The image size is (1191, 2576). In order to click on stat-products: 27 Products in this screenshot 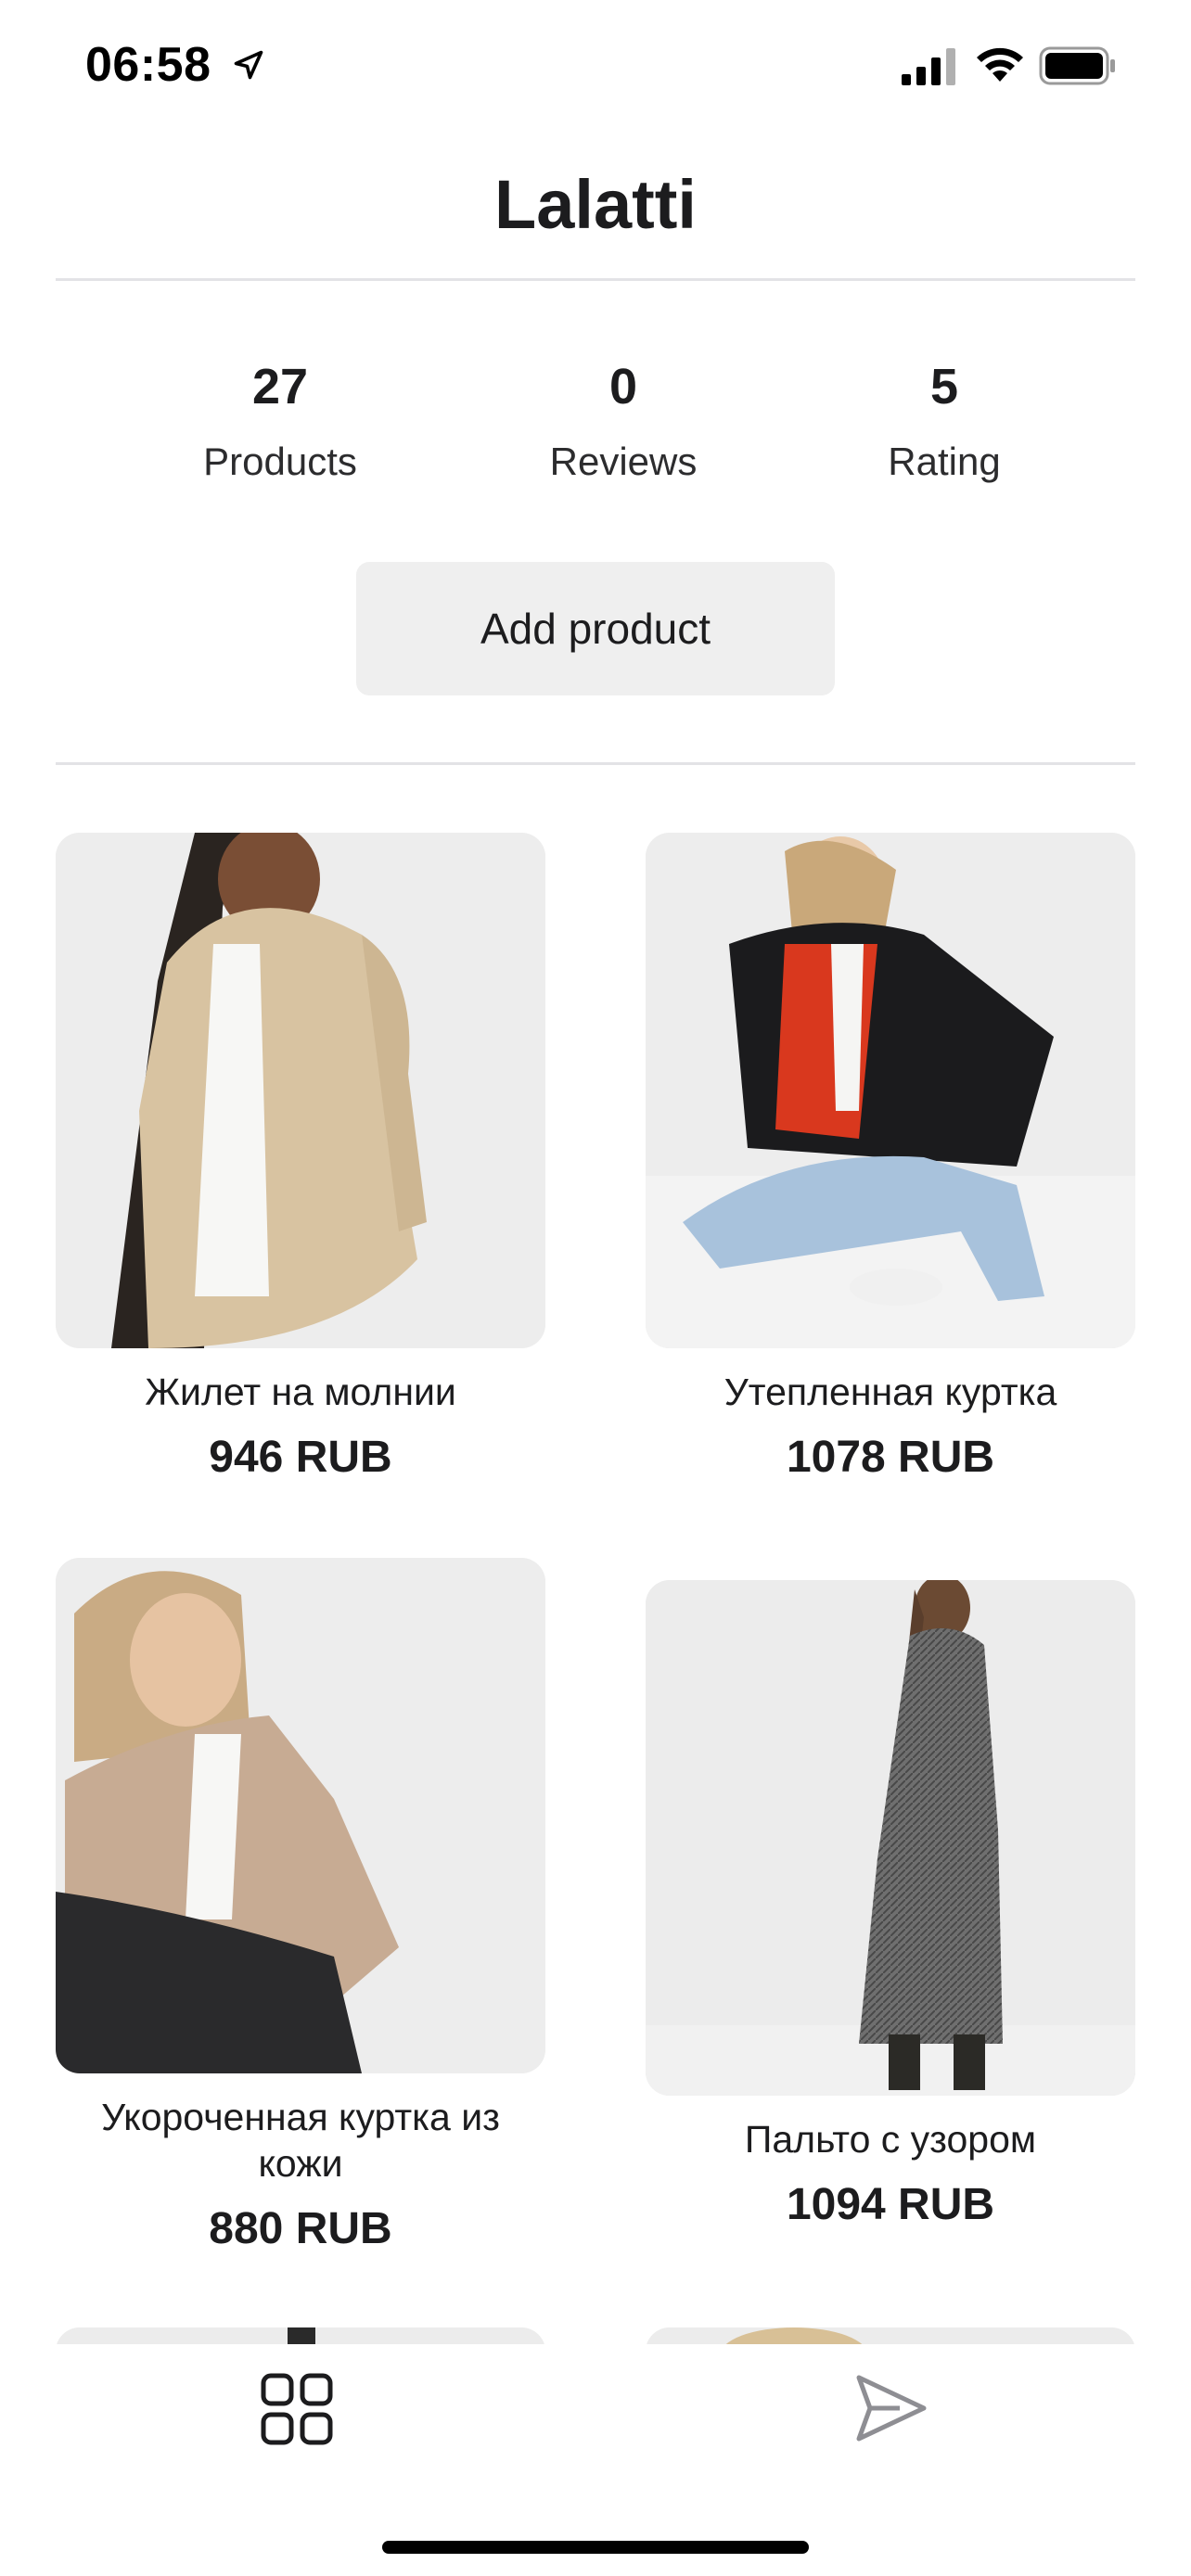, I will do `click(280, 421)`.